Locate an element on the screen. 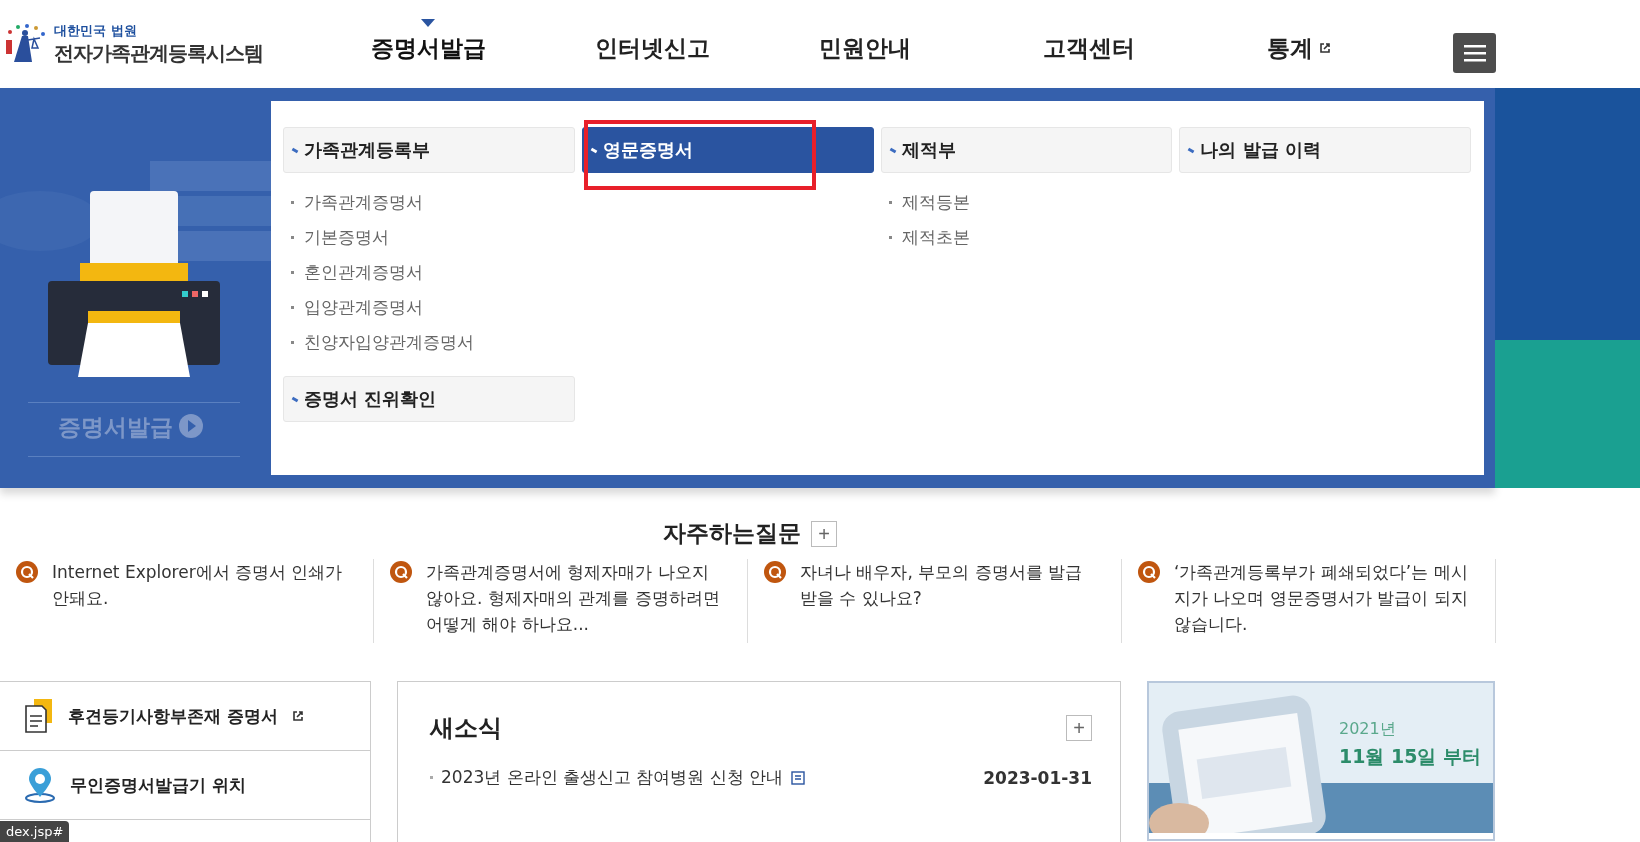 The image size is (1640, 842). faq-link: Internet Explorer에서 증명서 인쇄가 안돼요. is located at coordinates (200, 585).